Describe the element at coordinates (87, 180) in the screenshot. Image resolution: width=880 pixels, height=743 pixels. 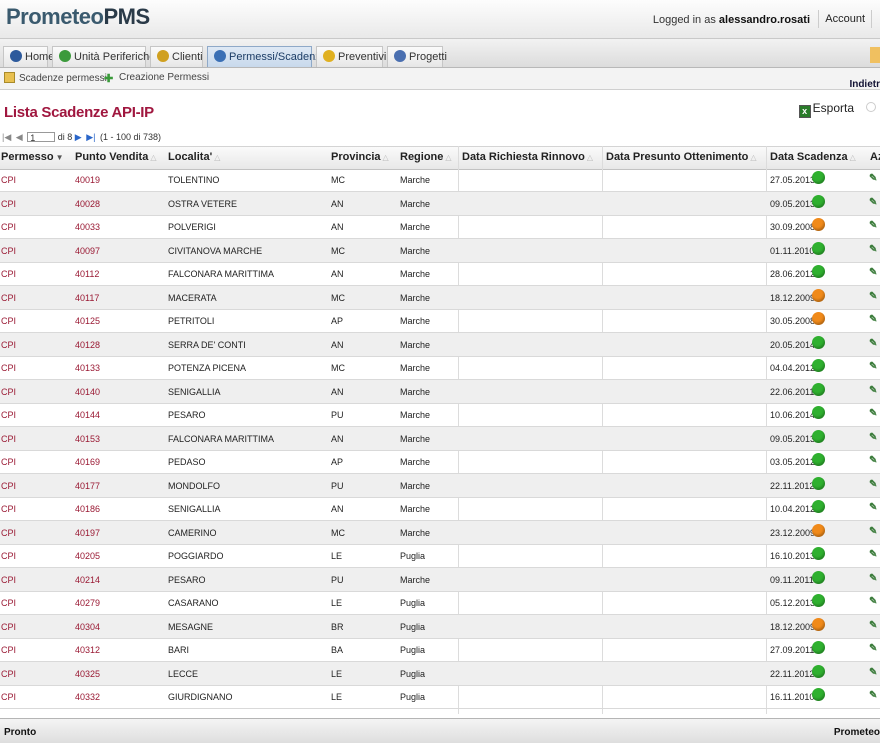
I see `cell-punto-vendita: 40019` at that location.